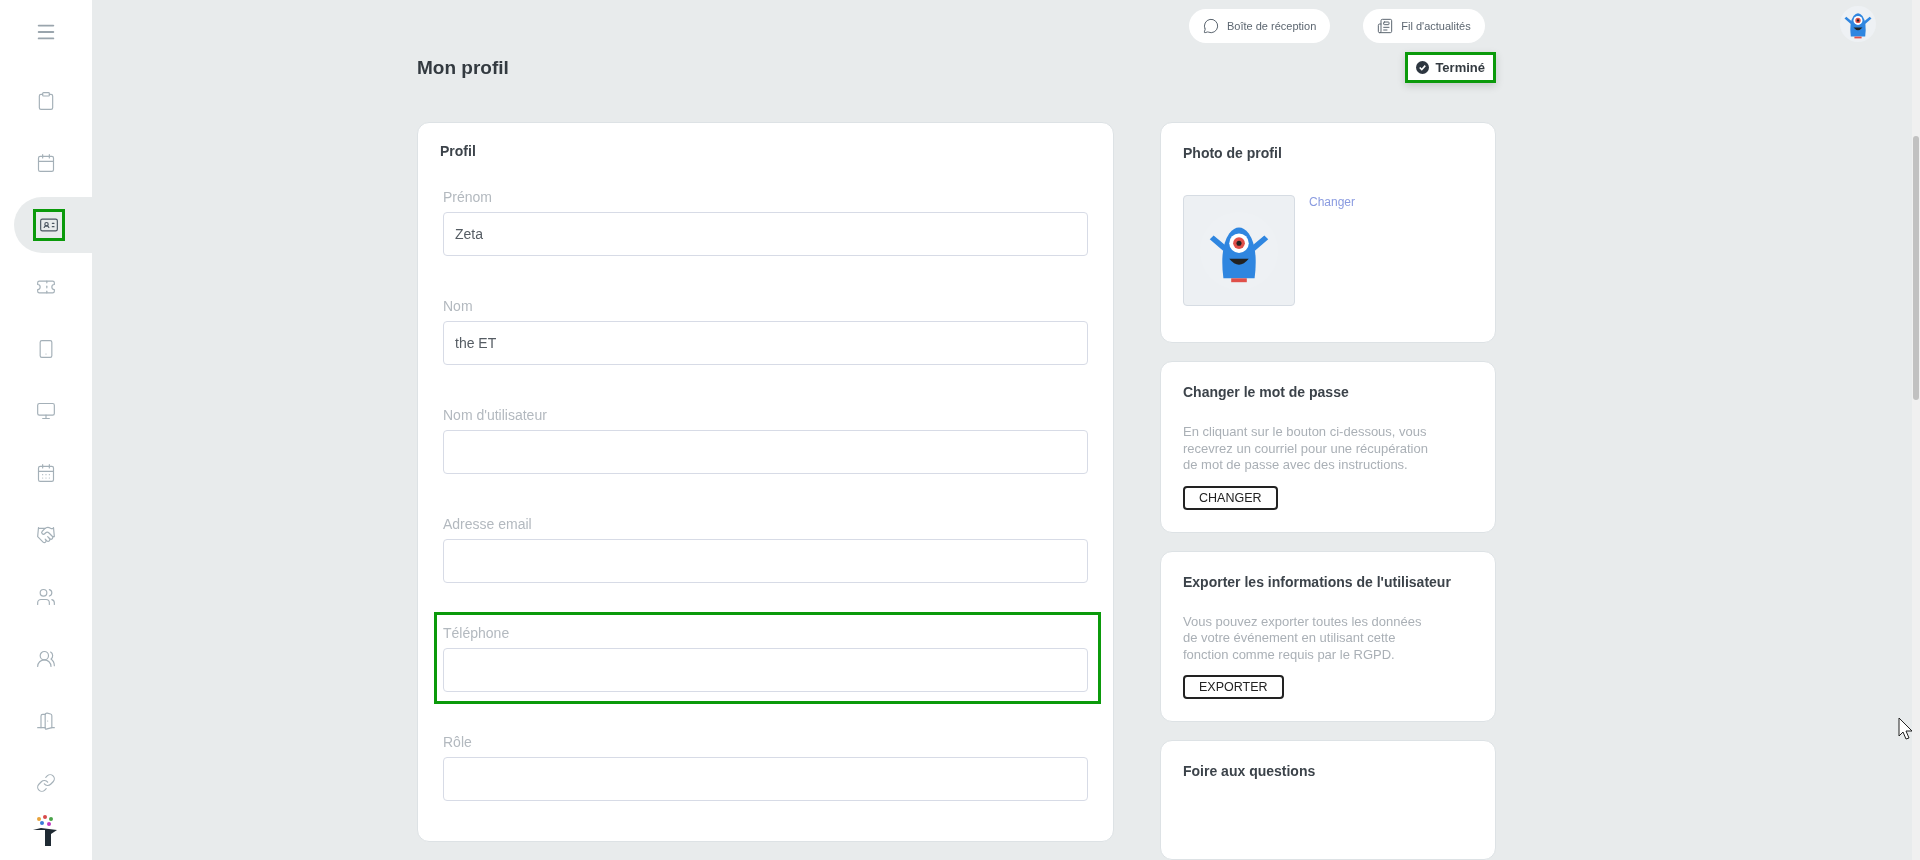  Describe the element at coordinates (458, 151) in the screenshot. I see `card-title: Profil` at that location.